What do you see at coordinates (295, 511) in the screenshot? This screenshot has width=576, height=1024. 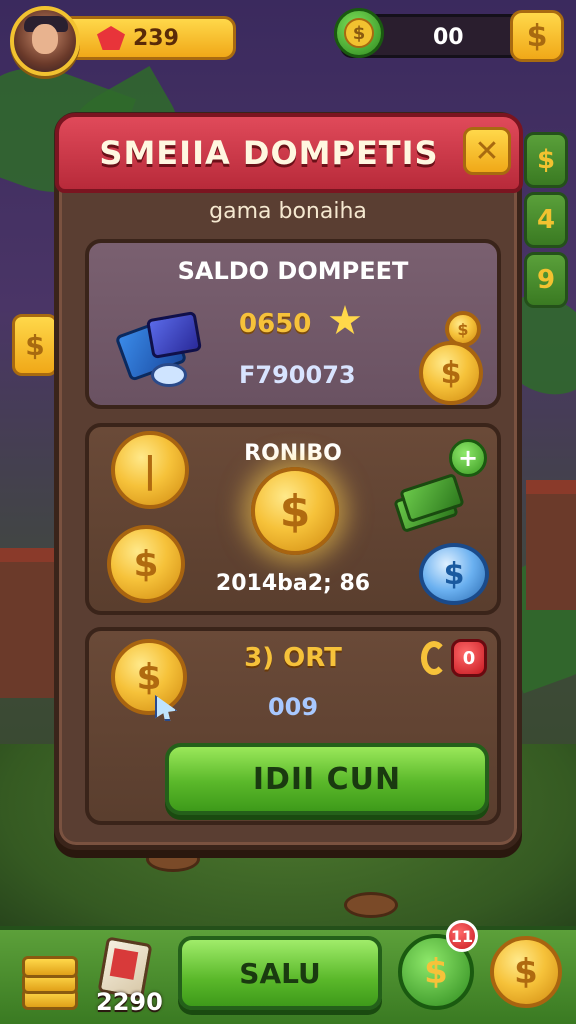 I see `featured-coin-icon: $` at bounding box center [295, 511].